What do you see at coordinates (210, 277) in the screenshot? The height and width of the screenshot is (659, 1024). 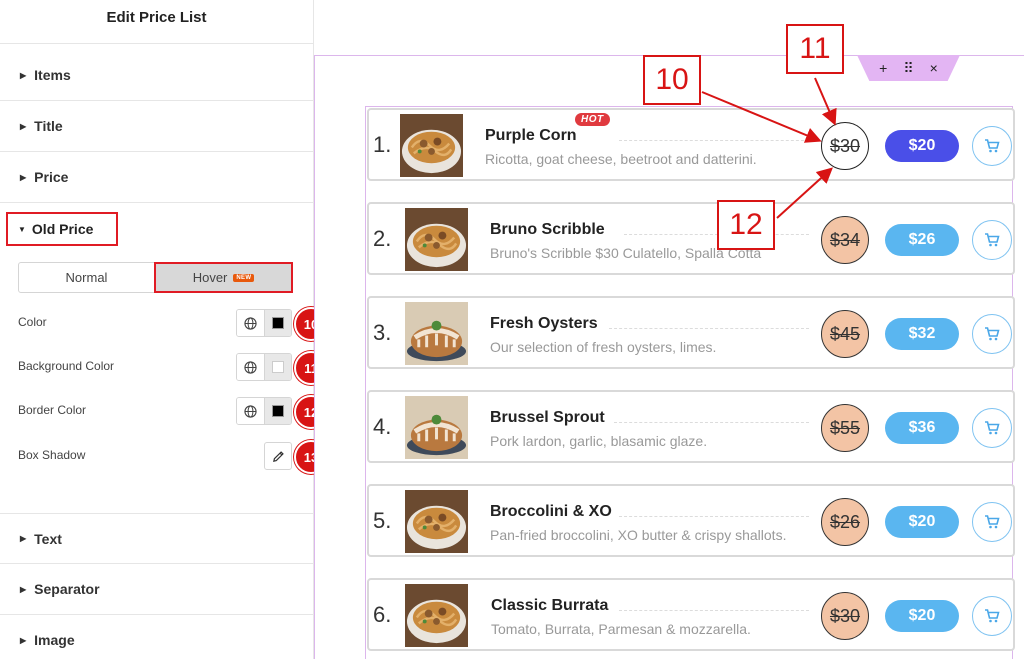 I see `tab-label: Hover` at bounding box center [210, 277].